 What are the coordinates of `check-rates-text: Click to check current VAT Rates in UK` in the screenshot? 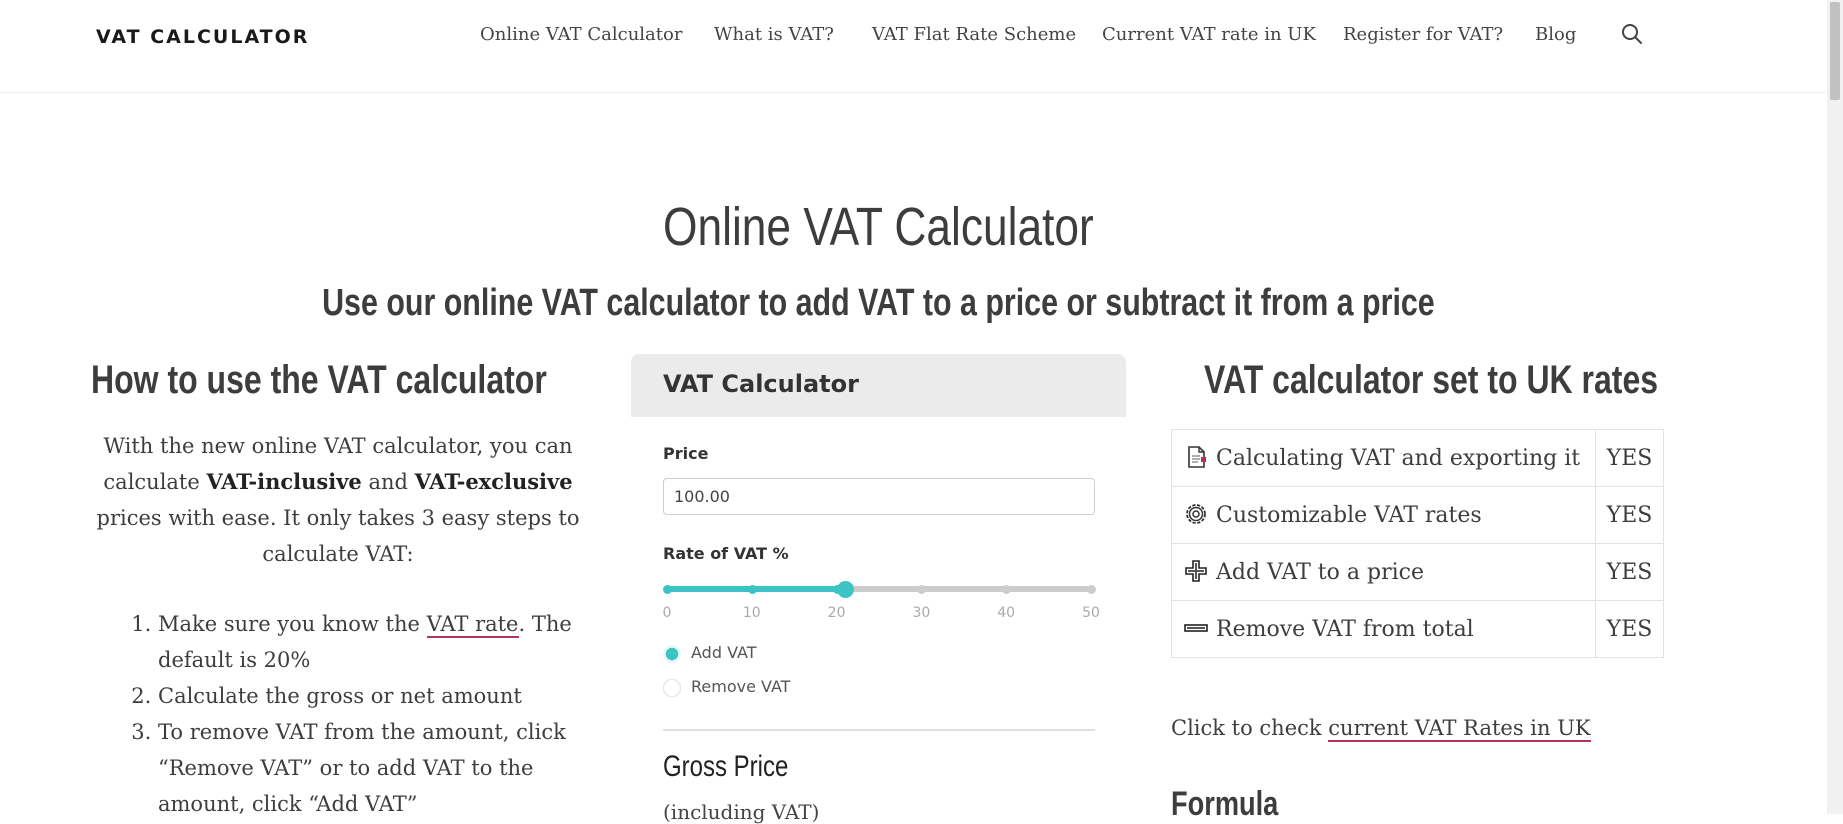 It's located at (1381, 729).